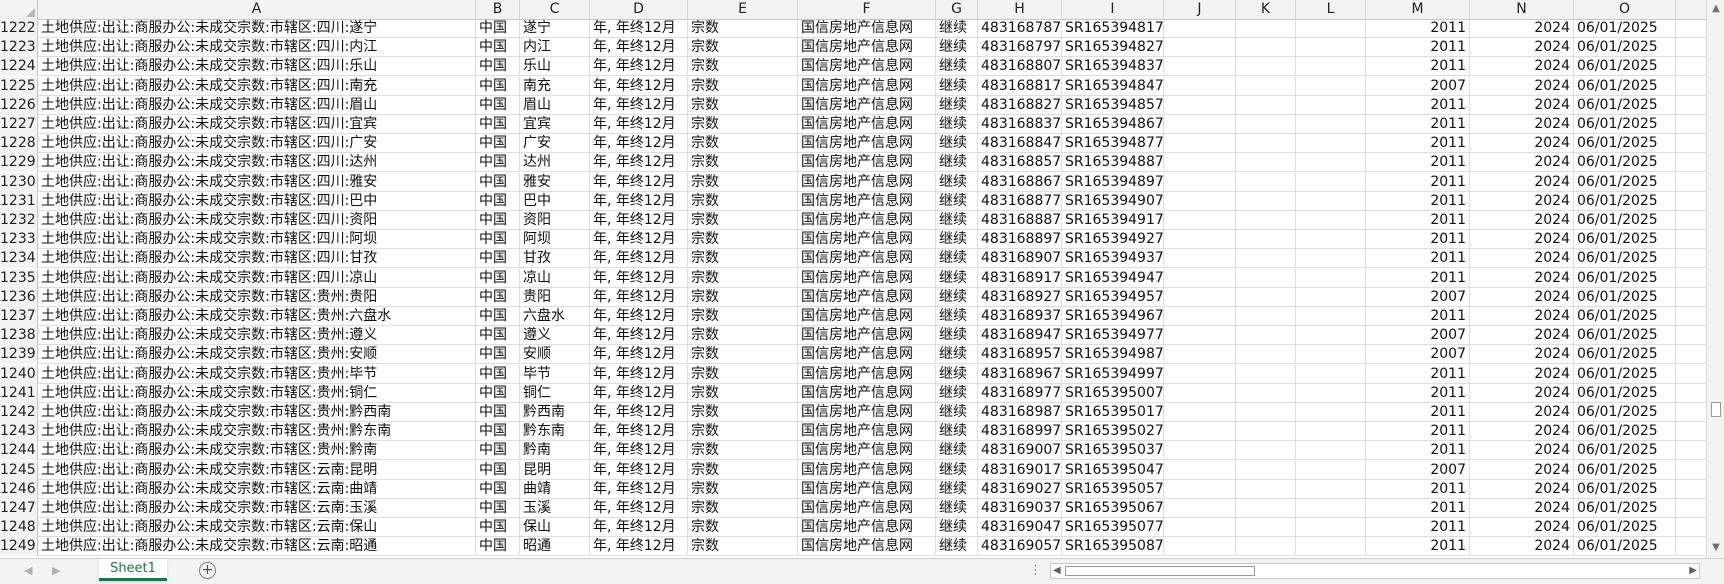  Describe the element at coordinates (1020, 240) in the screenshot. I see `cell-h: 483168897` at that location.